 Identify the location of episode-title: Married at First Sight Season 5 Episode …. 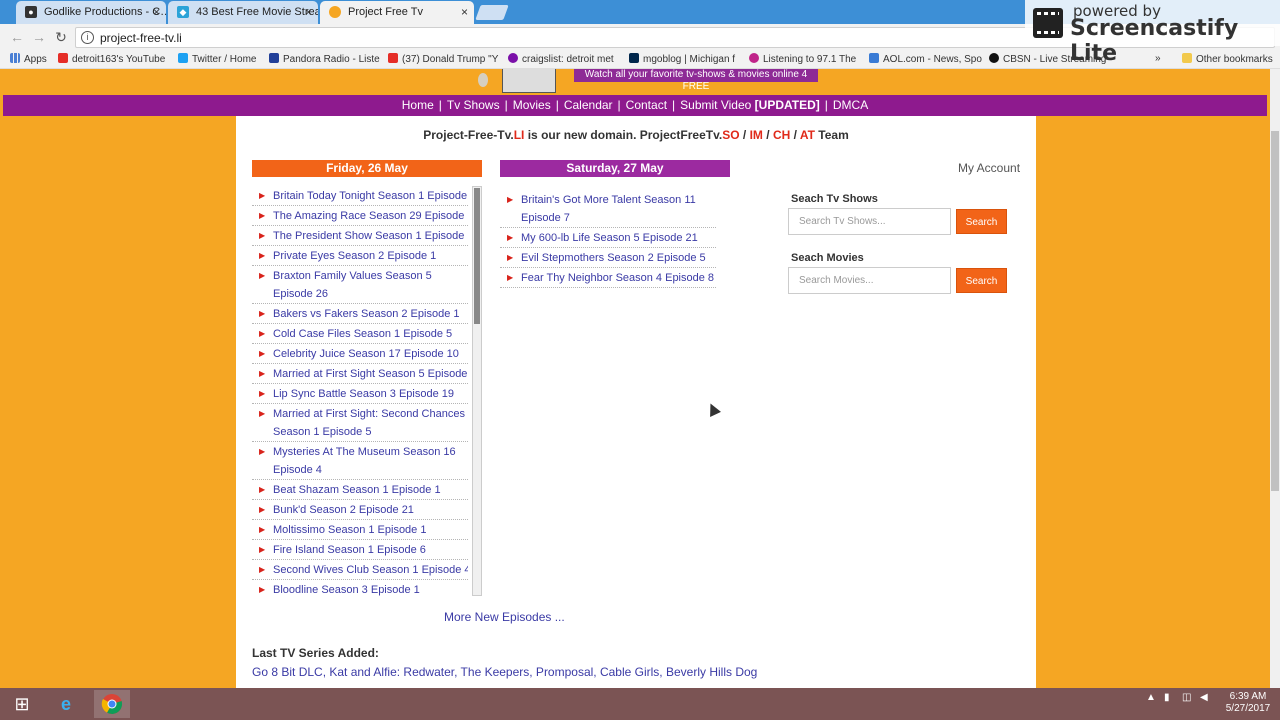
(370, 374).